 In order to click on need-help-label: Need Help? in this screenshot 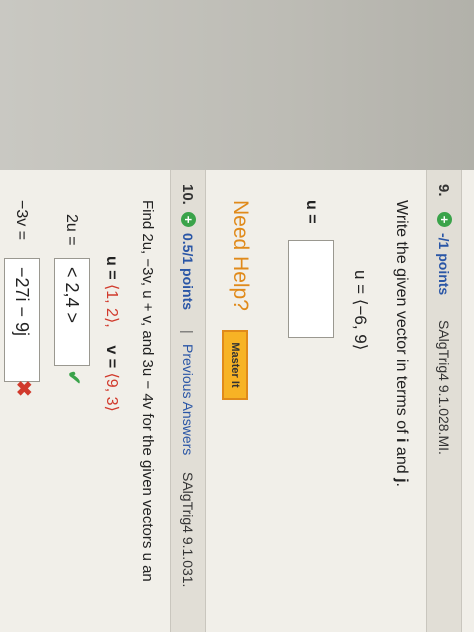, I will do `click(240, 255)`.